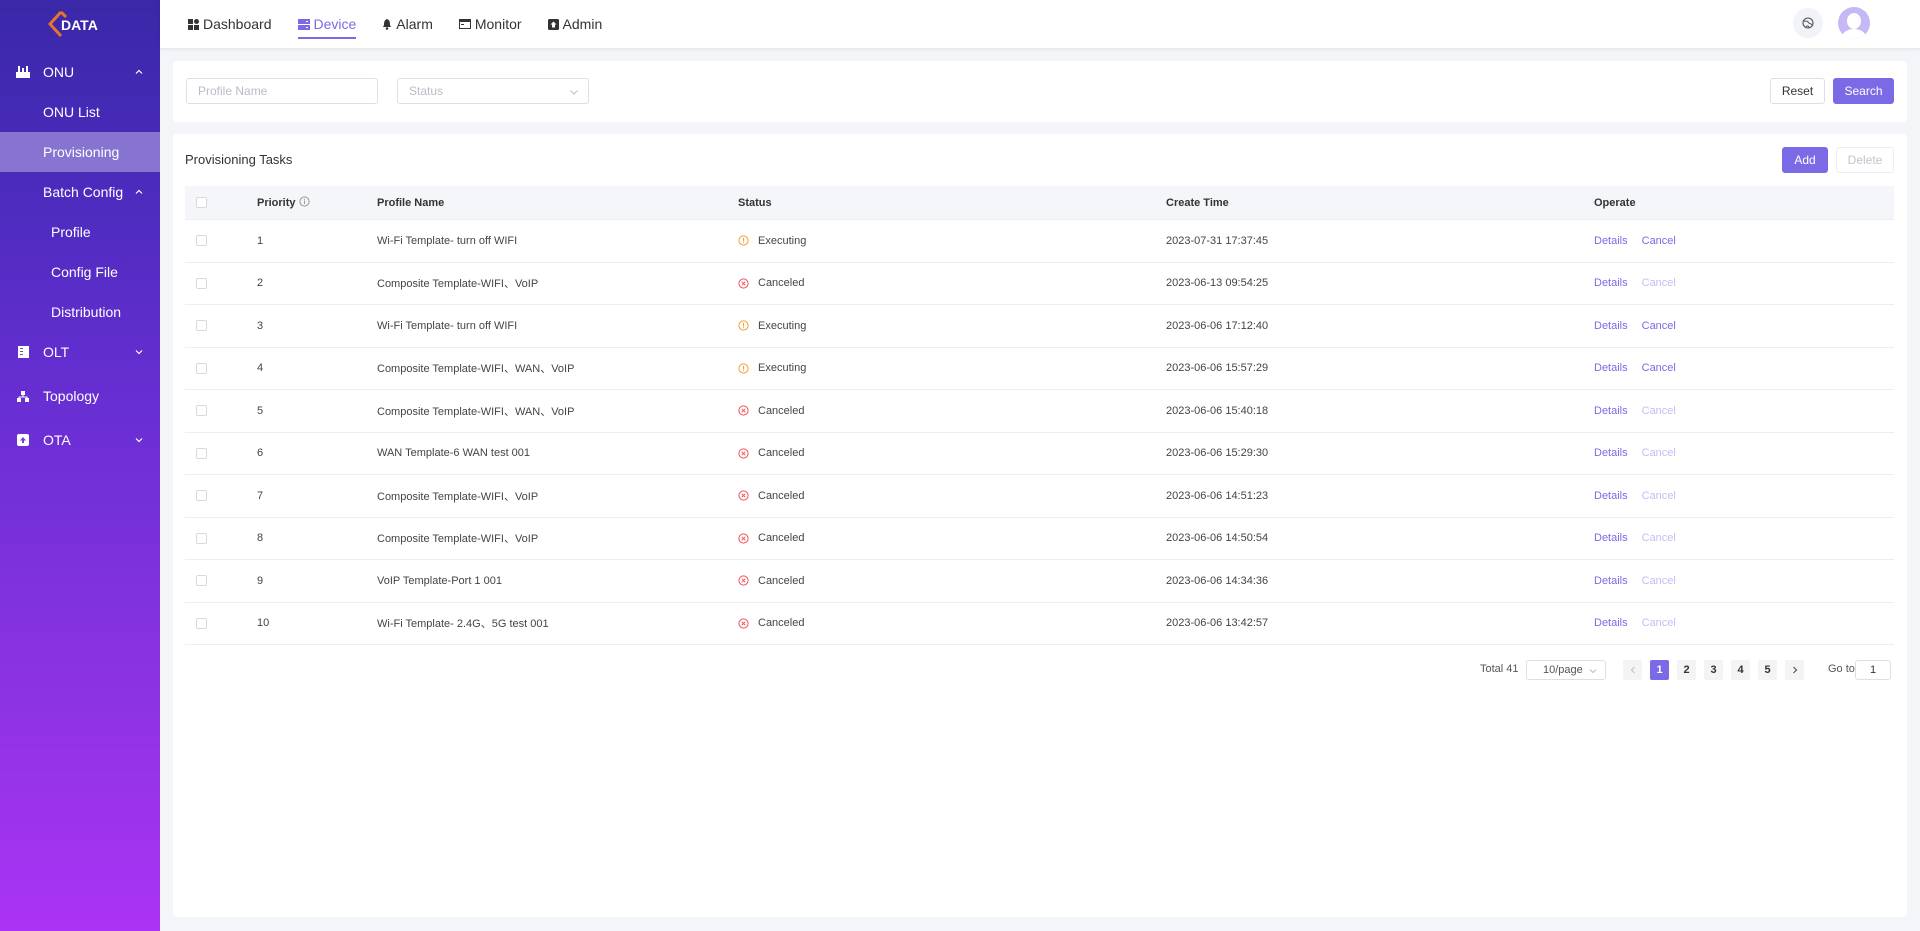 The image size is (1920, 931). Describe the element at coordinates (1713, 670) in the screenshot. I see `page-button-3: 3` at that location.